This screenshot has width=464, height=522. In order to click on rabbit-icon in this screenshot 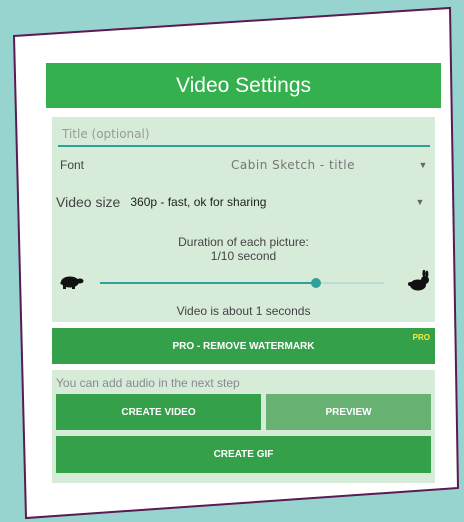, I will do `click(419, 283)`.